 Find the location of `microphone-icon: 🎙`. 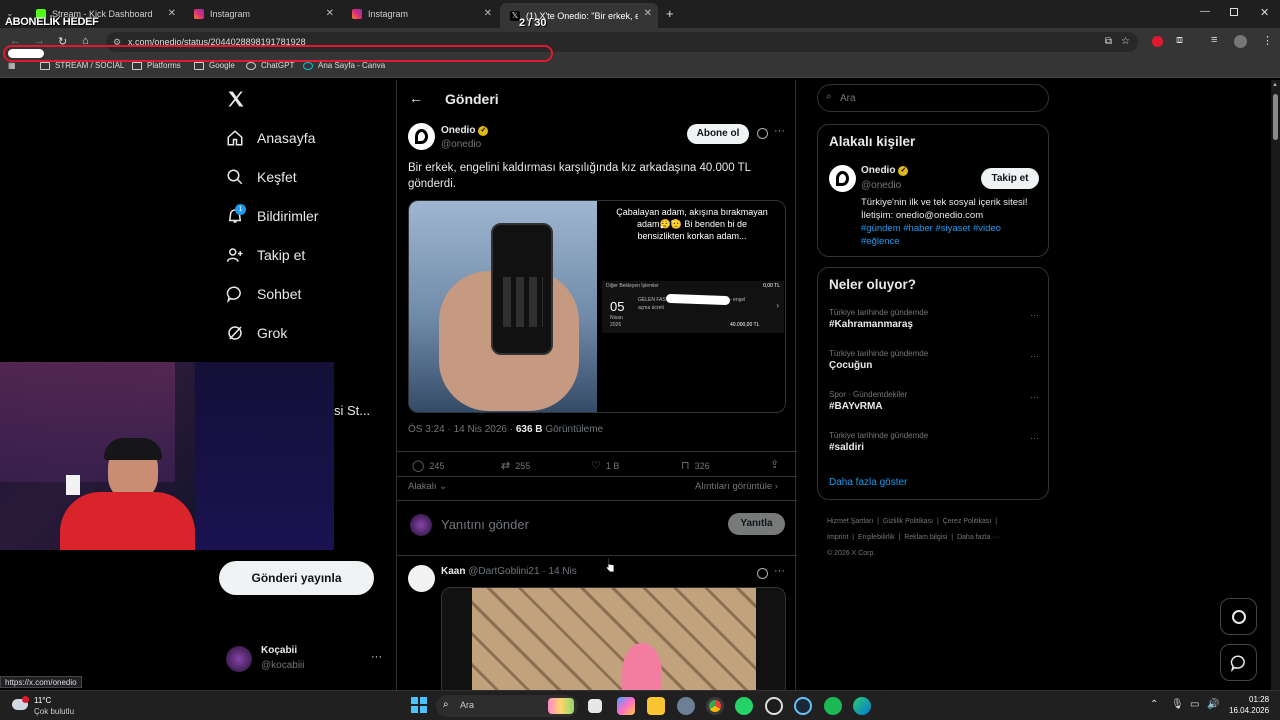

microphone-icon: 🎙 is located at coordinates (1177, 704).